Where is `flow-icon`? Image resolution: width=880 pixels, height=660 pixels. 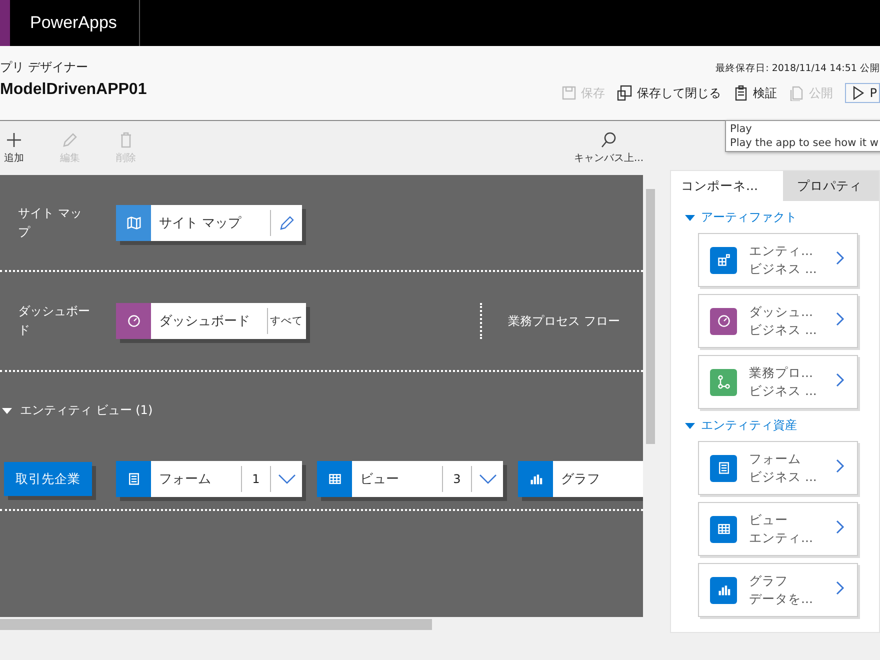 flow-icon is located at coordinates (723, 382).